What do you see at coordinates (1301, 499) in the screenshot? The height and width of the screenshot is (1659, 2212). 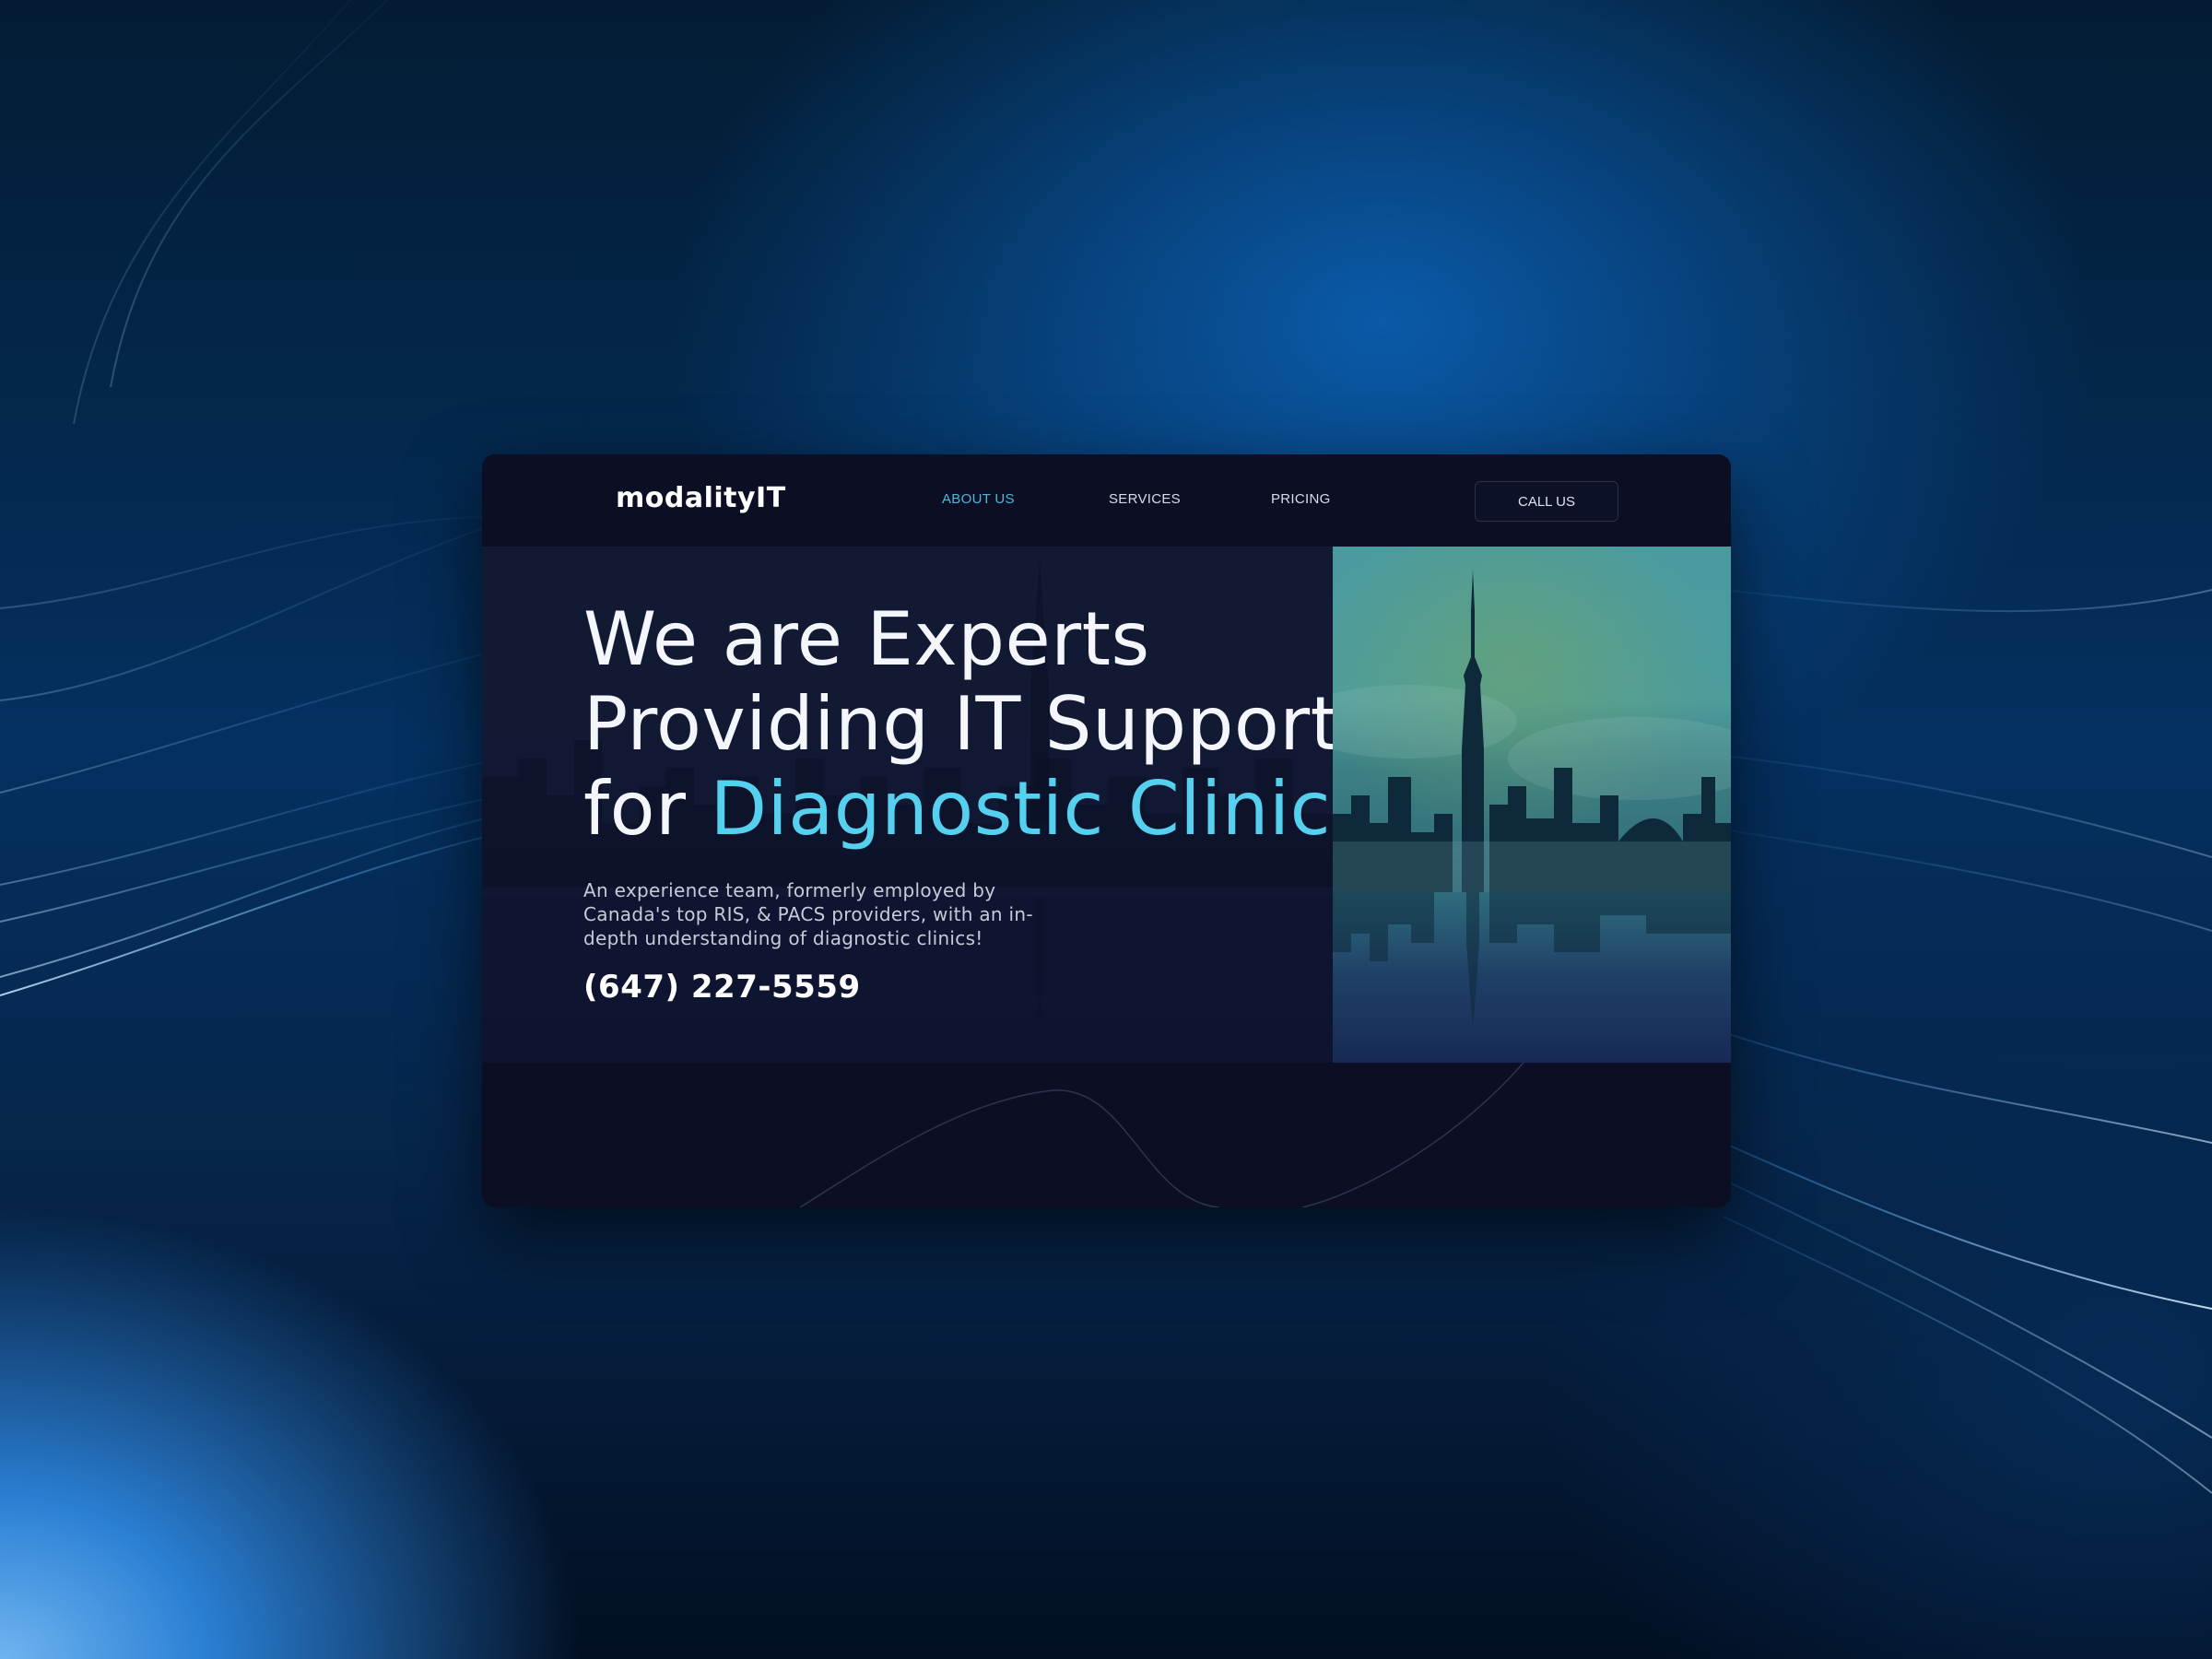 I see `nav-item-pricing: PRICING` at bounding box center [1301, 499].